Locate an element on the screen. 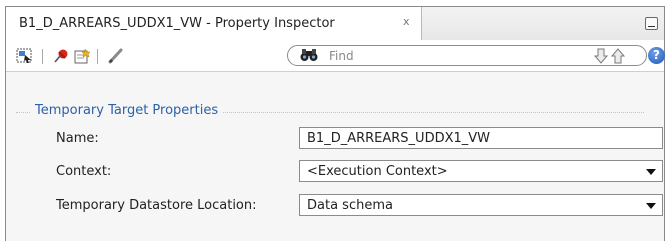  find-previous-icon is located at coordinates (618, 57).